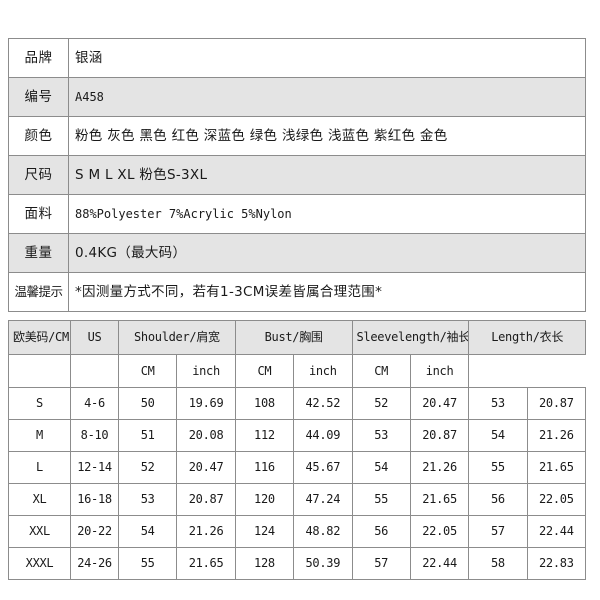 The width and height of the screenshot is (600, 600). Describe the element at coordinates (147, 403) in the screenshot. I see `size-chart-cell: 50` at that location.